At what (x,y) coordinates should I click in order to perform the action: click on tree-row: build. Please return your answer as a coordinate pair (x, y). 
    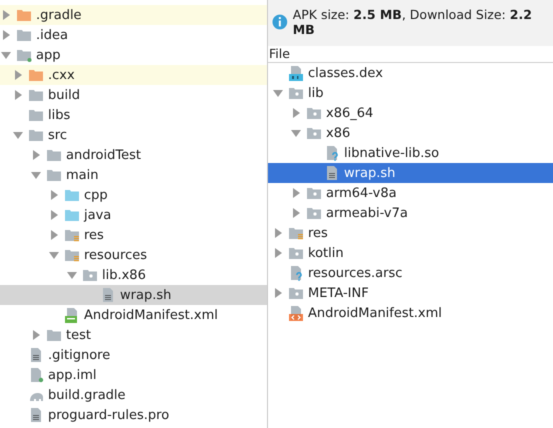
    Looking at the image, I should click on (133, 95).